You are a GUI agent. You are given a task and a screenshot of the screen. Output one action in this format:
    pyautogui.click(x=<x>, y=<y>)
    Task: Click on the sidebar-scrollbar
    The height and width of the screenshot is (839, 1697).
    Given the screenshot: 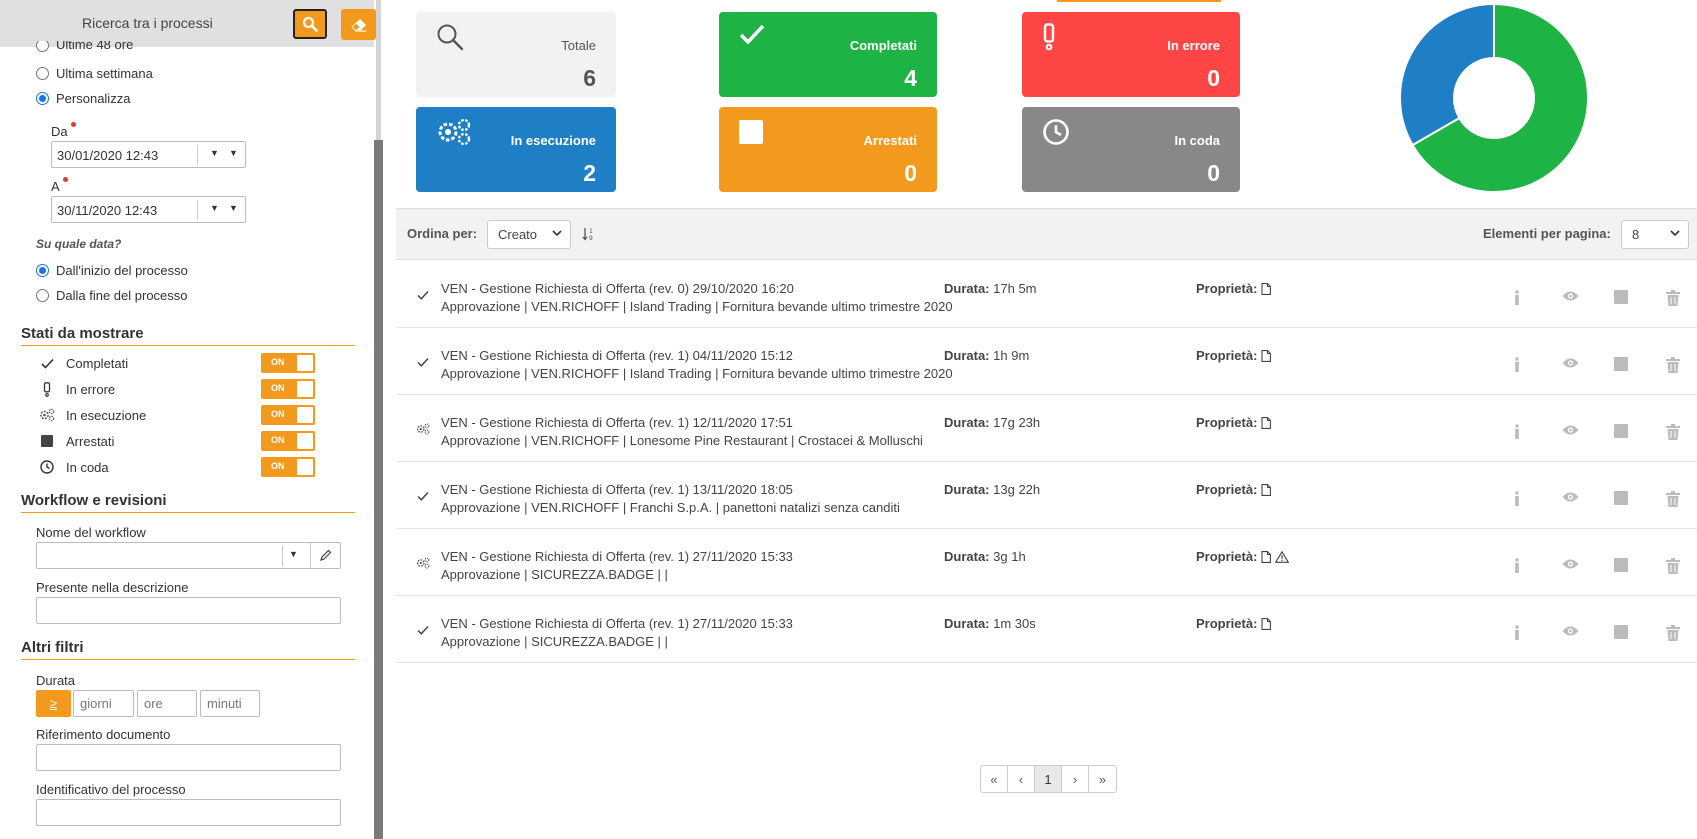 What is the action you would take?
    pyautogui.click(x=378, y=489)
    